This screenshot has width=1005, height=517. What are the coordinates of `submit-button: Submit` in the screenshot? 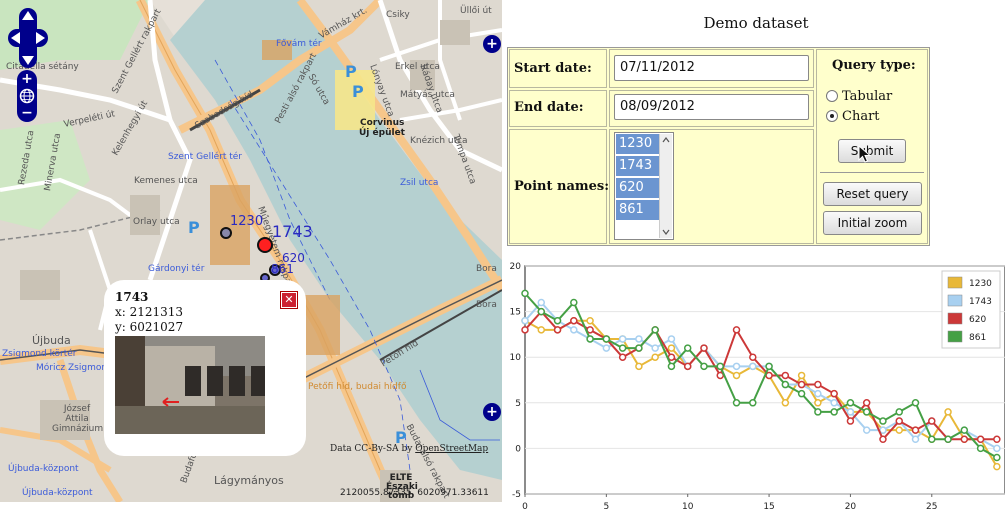 It's located at (872, 151).